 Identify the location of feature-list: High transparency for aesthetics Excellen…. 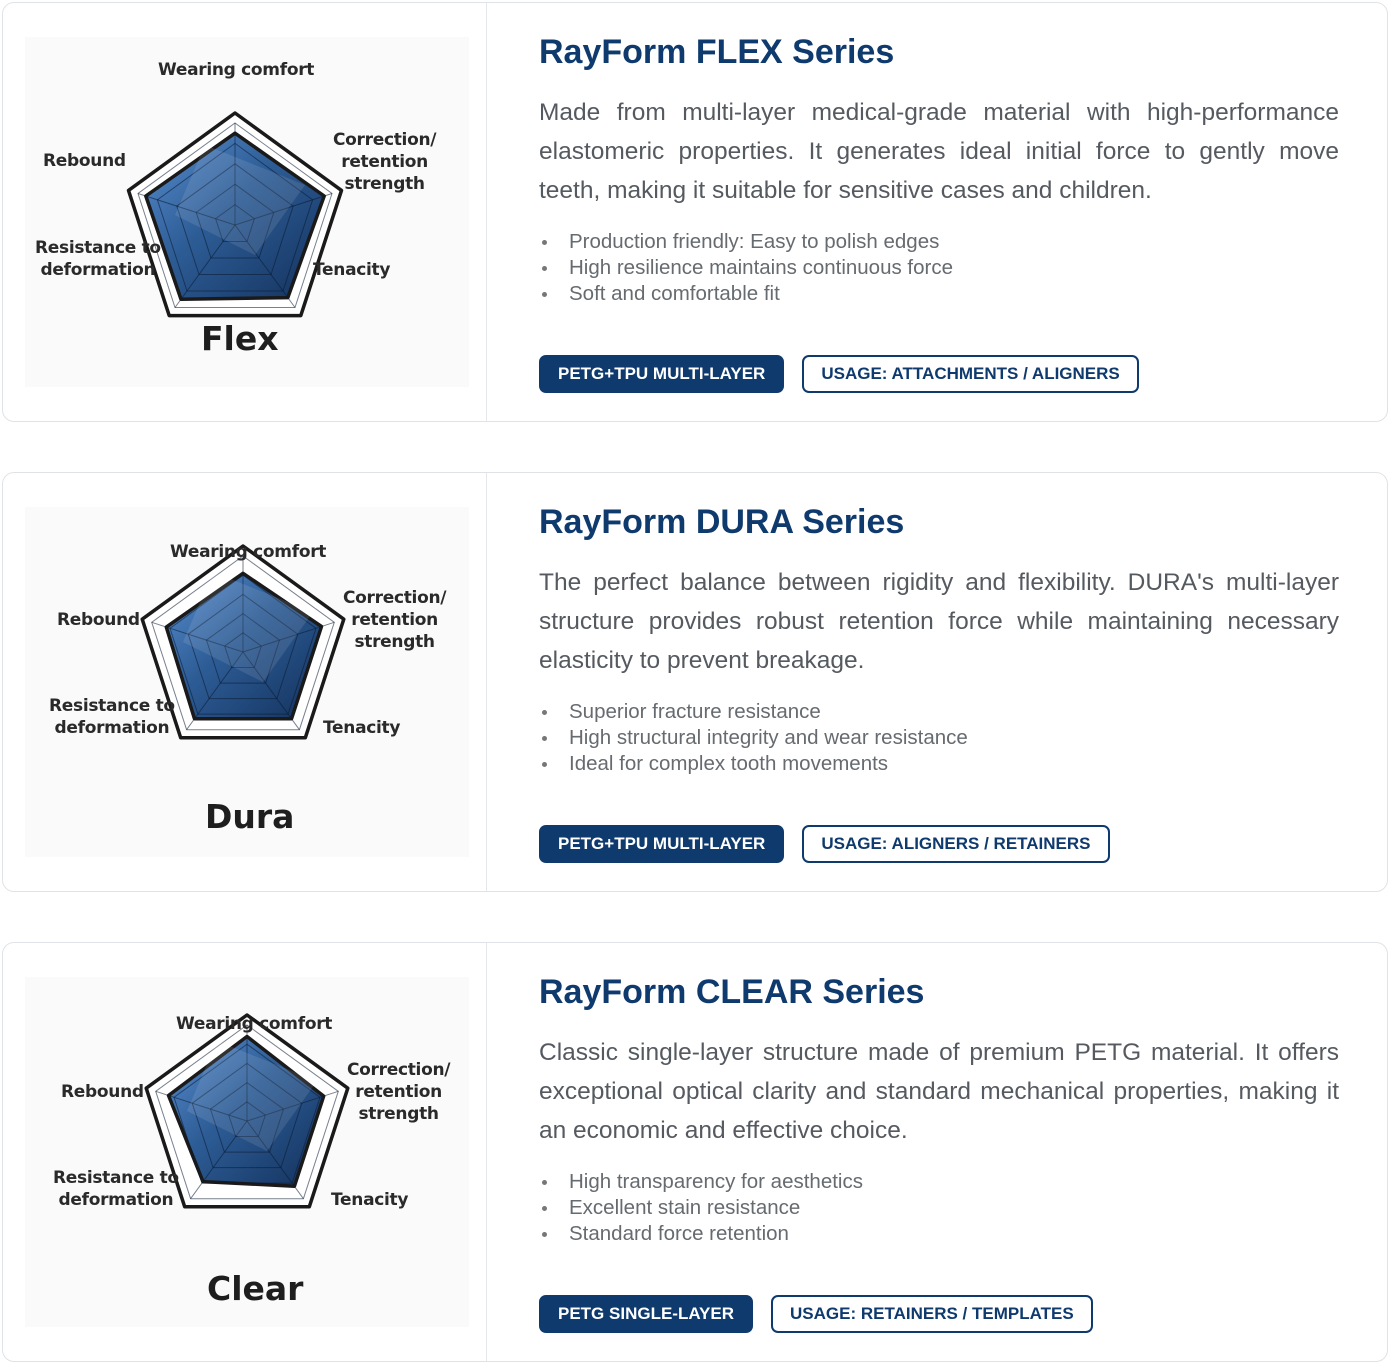
(701, 1208).